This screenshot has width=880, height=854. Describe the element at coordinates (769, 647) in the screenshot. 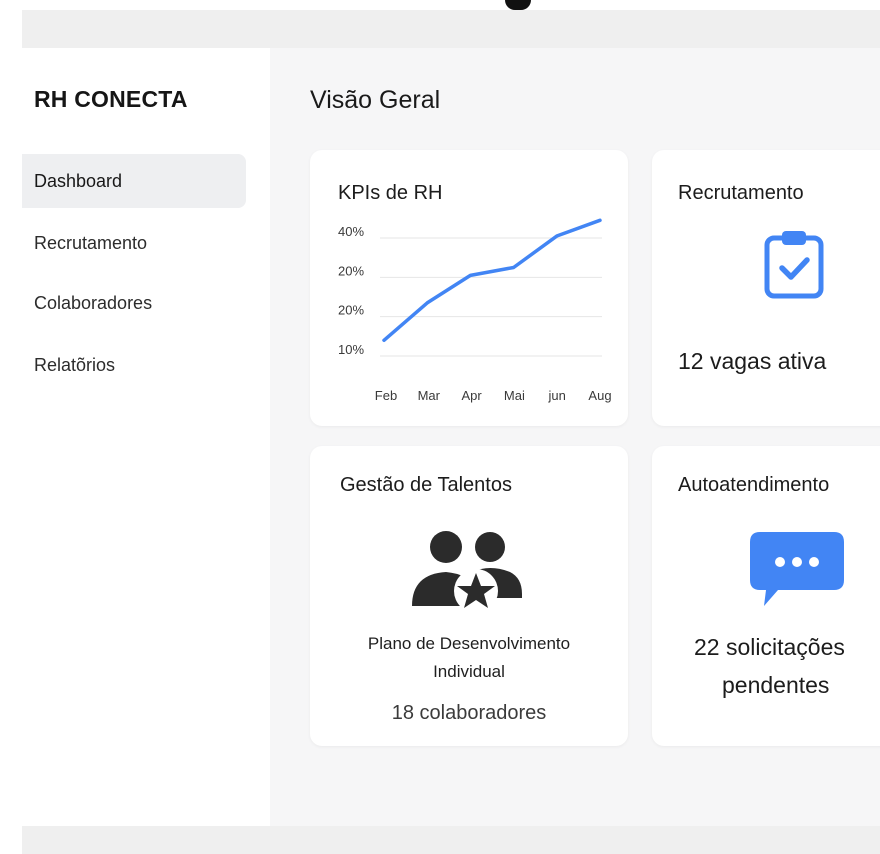

I see `pending-requests-line1: 22 solicitações` at that location.